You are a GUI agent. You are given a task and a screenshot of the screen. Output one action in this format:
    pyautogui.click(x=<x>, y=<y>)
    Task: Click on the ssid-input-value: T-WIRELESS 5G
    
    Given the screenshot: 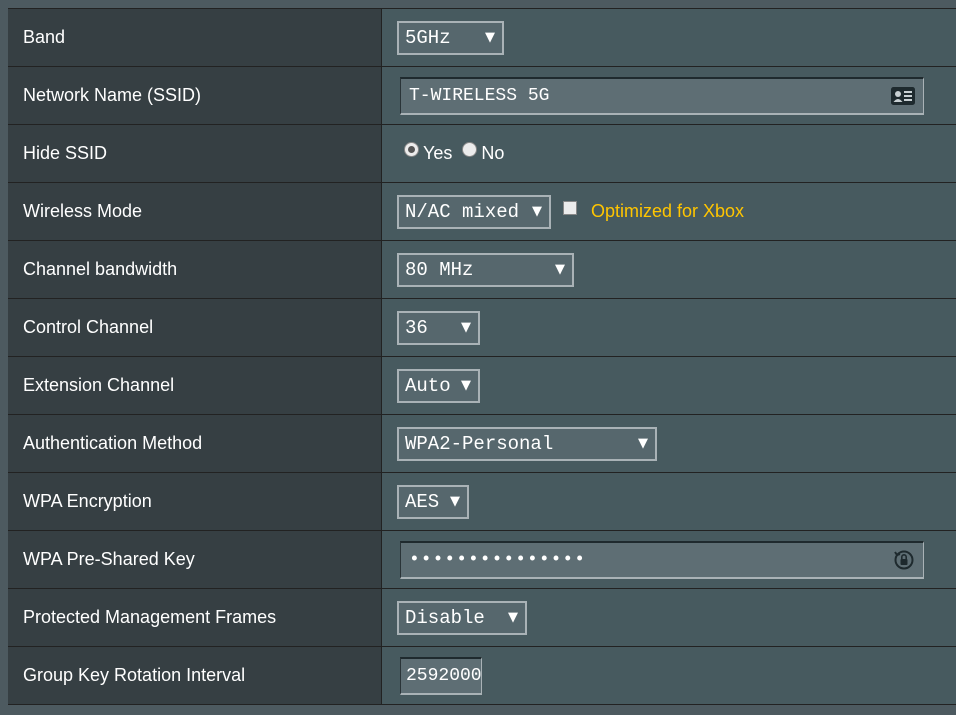 What is the action you would take?
    pyautogui.click(x=479, y=95)
    